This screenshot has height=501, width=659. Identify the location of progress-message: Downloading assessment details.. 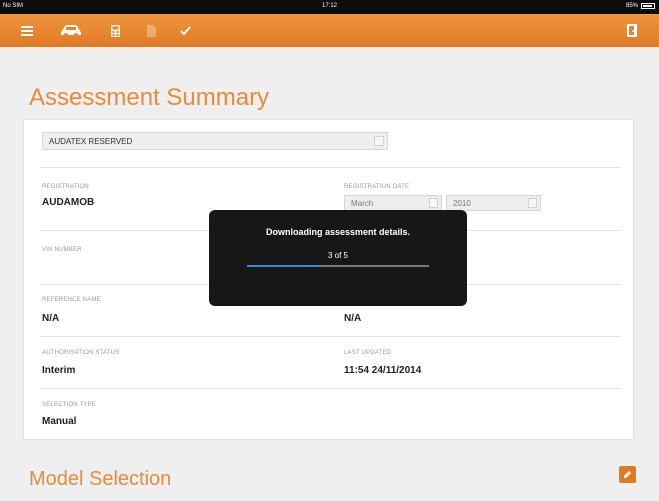
(338, 232).